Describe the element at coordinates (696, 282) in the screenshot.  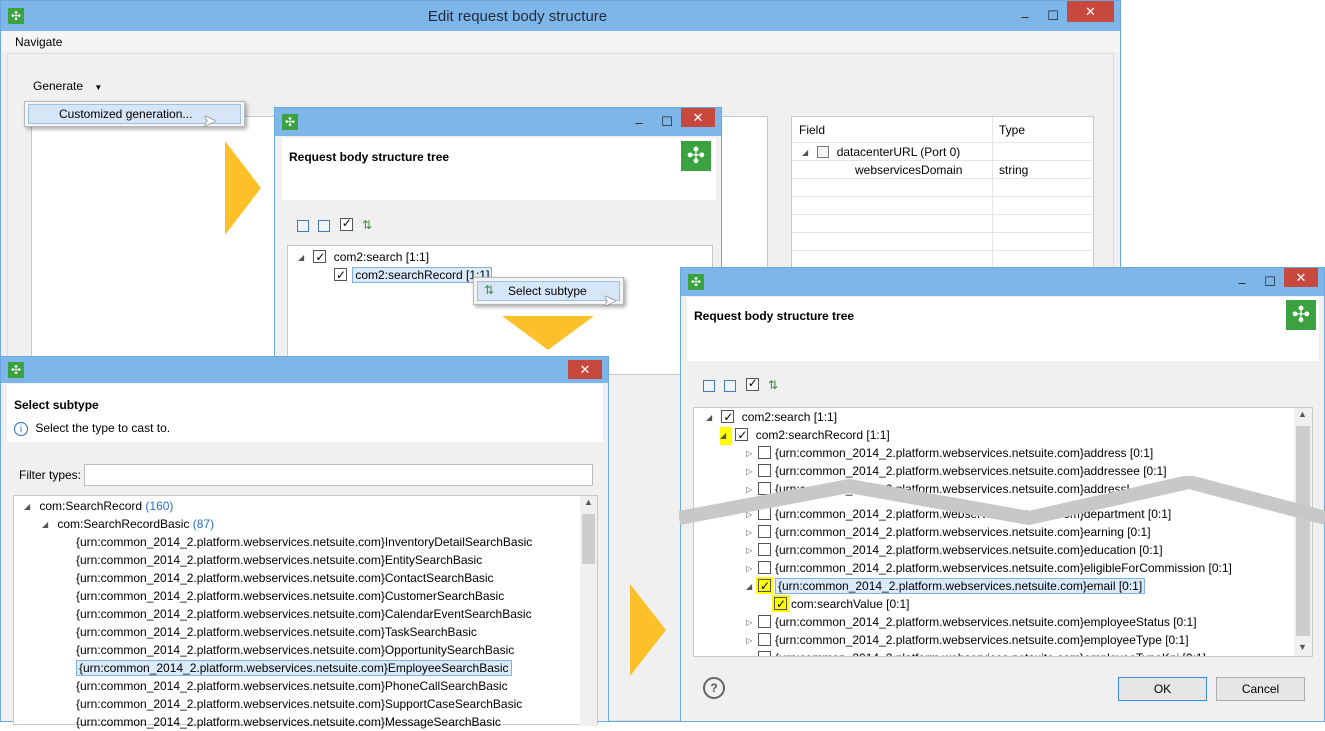
I see `app-icon: ✣` at that location.